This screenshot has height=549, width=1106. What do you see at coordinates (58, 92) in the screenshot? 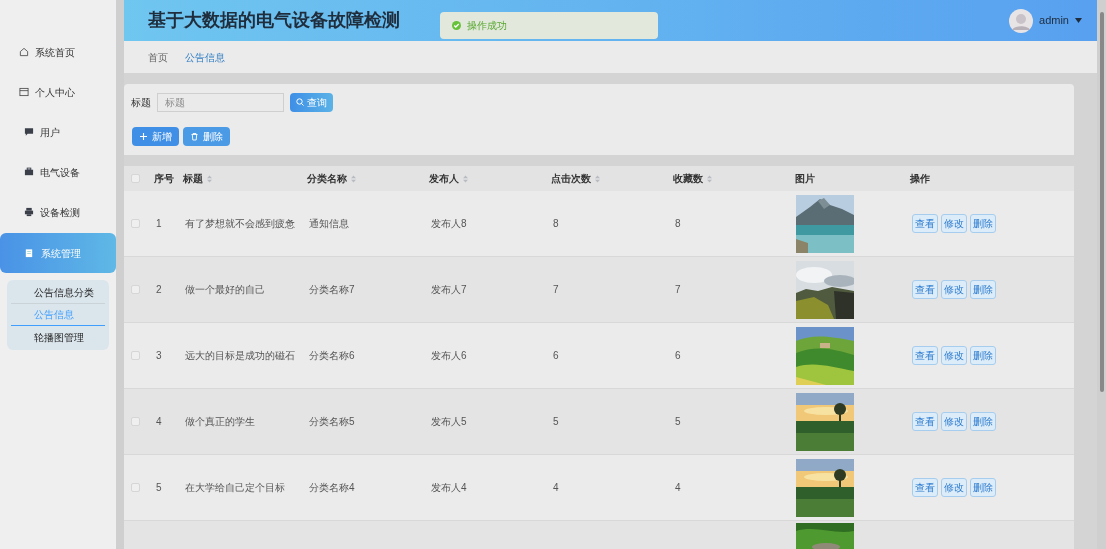
I see `menu-item: 个人中心` at bounding box center [58, 92].